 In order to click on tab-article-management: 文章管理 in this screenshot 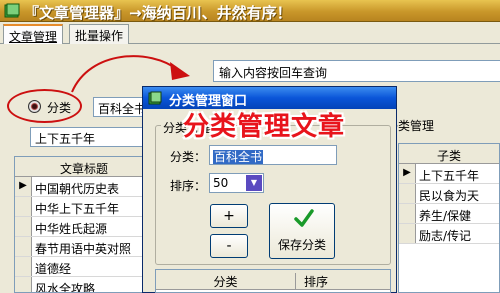, I will do `click(33, 34)`.